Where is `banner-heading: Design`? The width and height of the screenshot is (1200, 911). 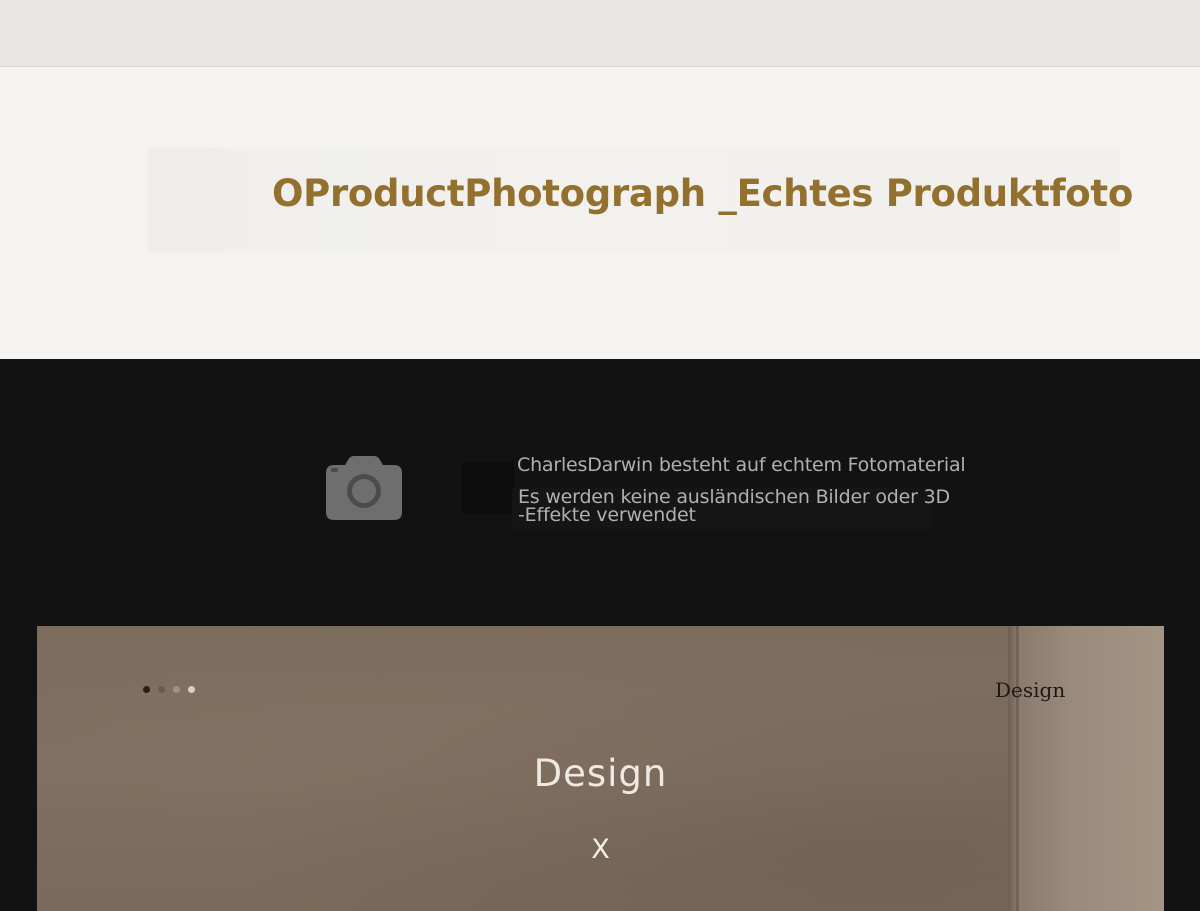 banner-heading: Design is located at coordinates (600, 773).